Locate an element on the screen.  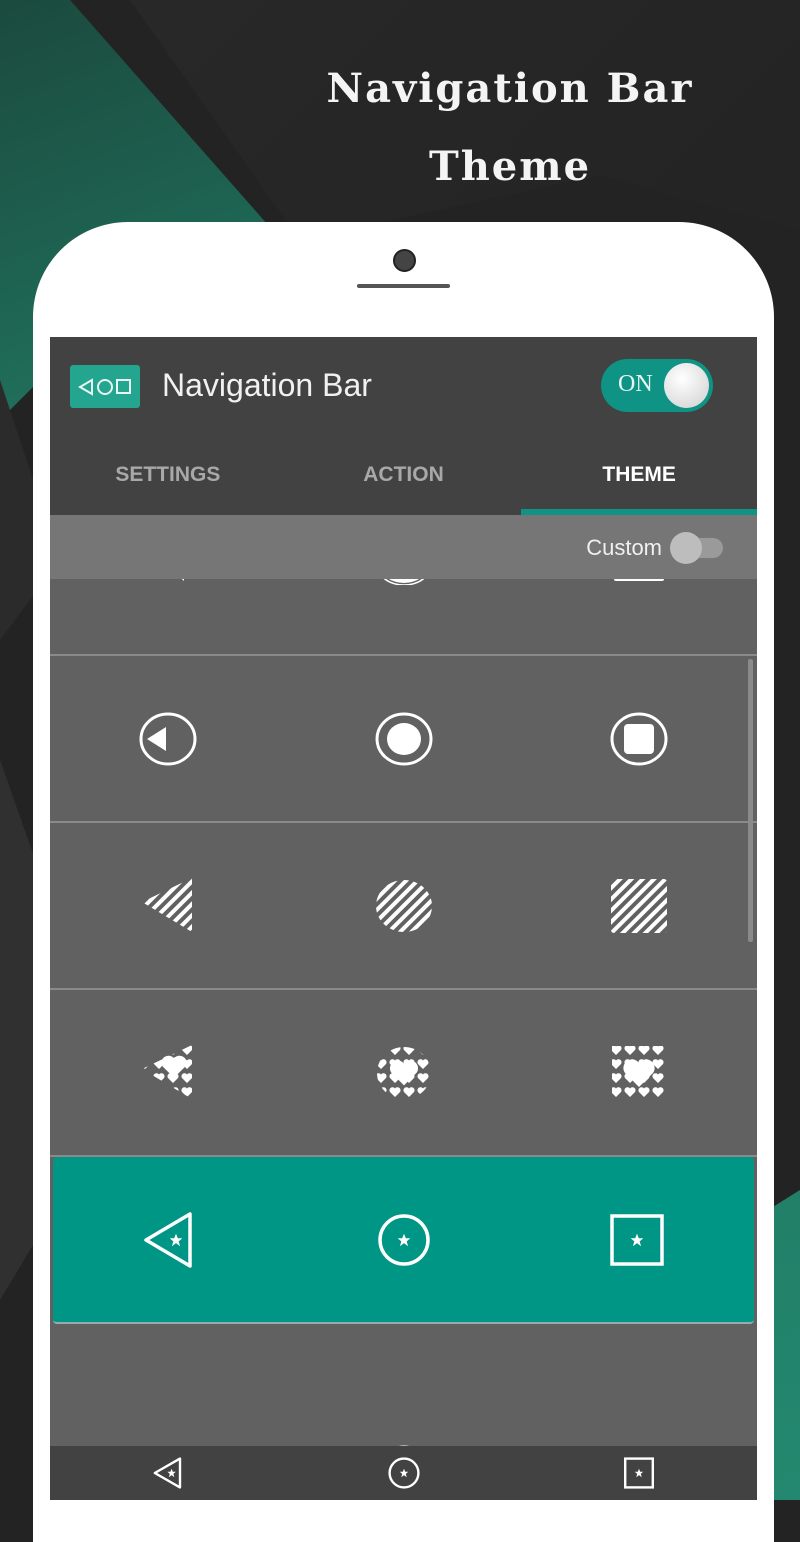
theme-row-hearts is located at coordinates (403, 1073).